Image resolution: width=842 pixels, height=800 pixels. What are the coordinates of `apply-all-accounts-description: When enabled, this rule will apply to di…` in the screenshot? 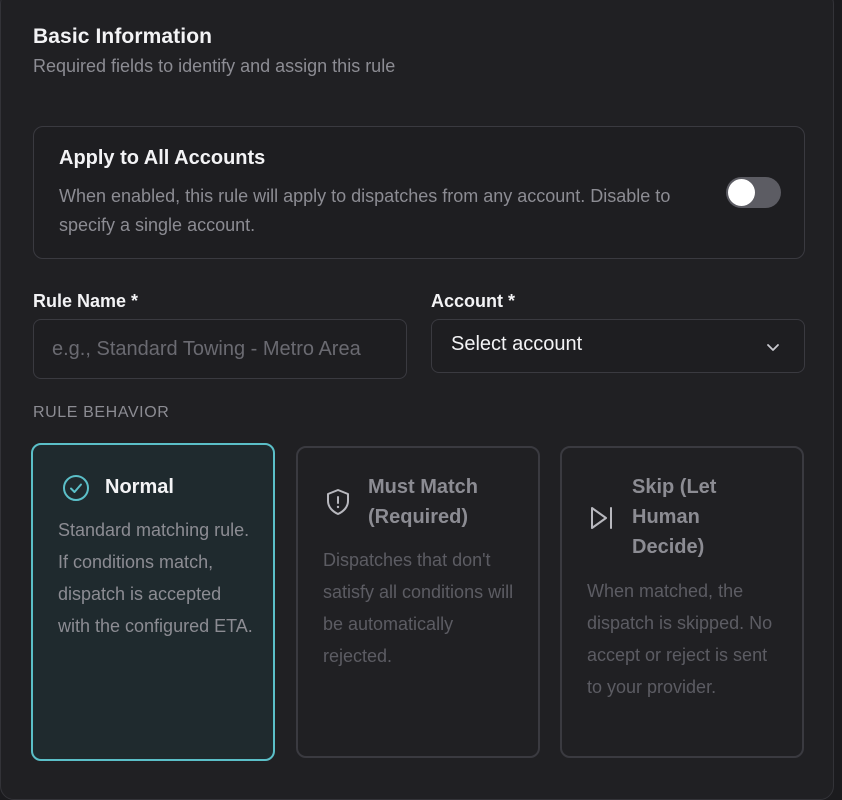 It's located at (365, 210).